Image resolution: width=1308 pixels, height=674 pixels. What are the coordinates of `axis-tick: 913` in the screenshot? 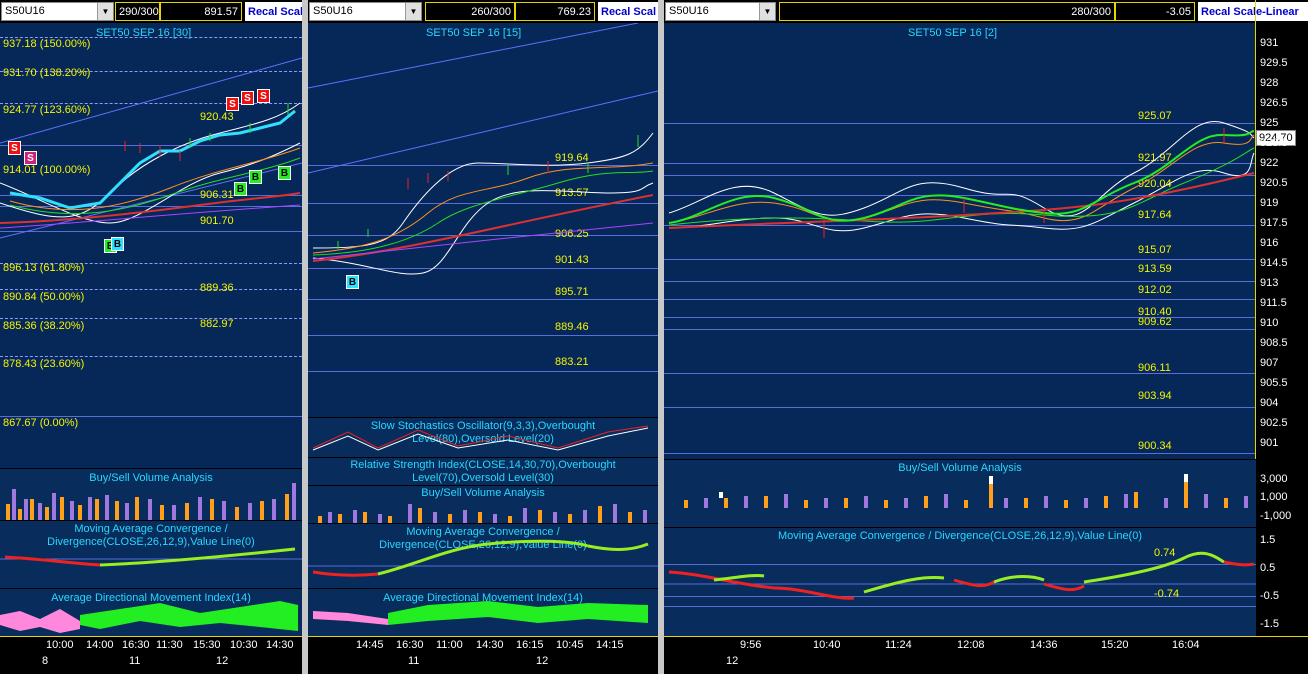 It's located at (1269, 283).